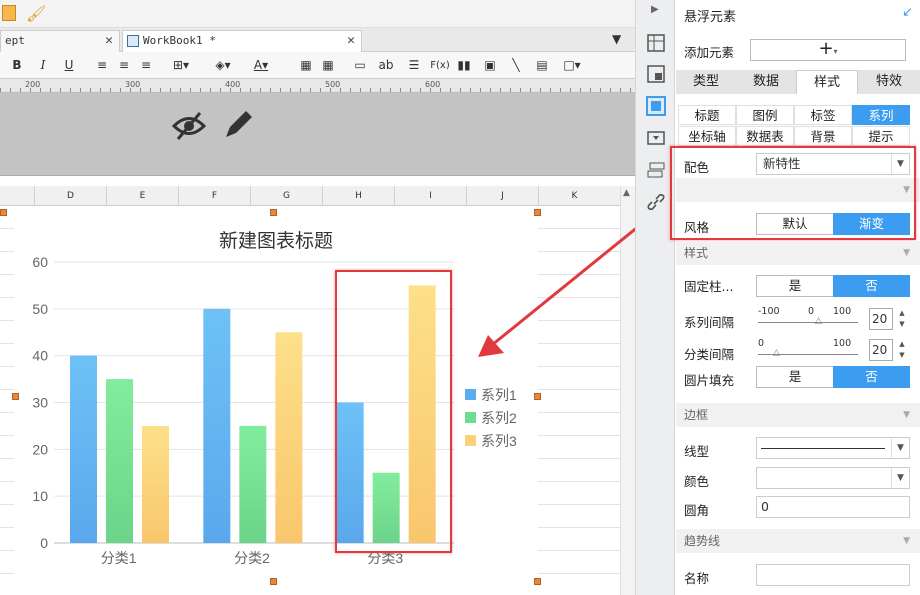 The width and height of the screenshot is (920, 595). Describe the element at coordinates (414, 65) in the screenshot. I see `lines-icon: ☰` at that location.